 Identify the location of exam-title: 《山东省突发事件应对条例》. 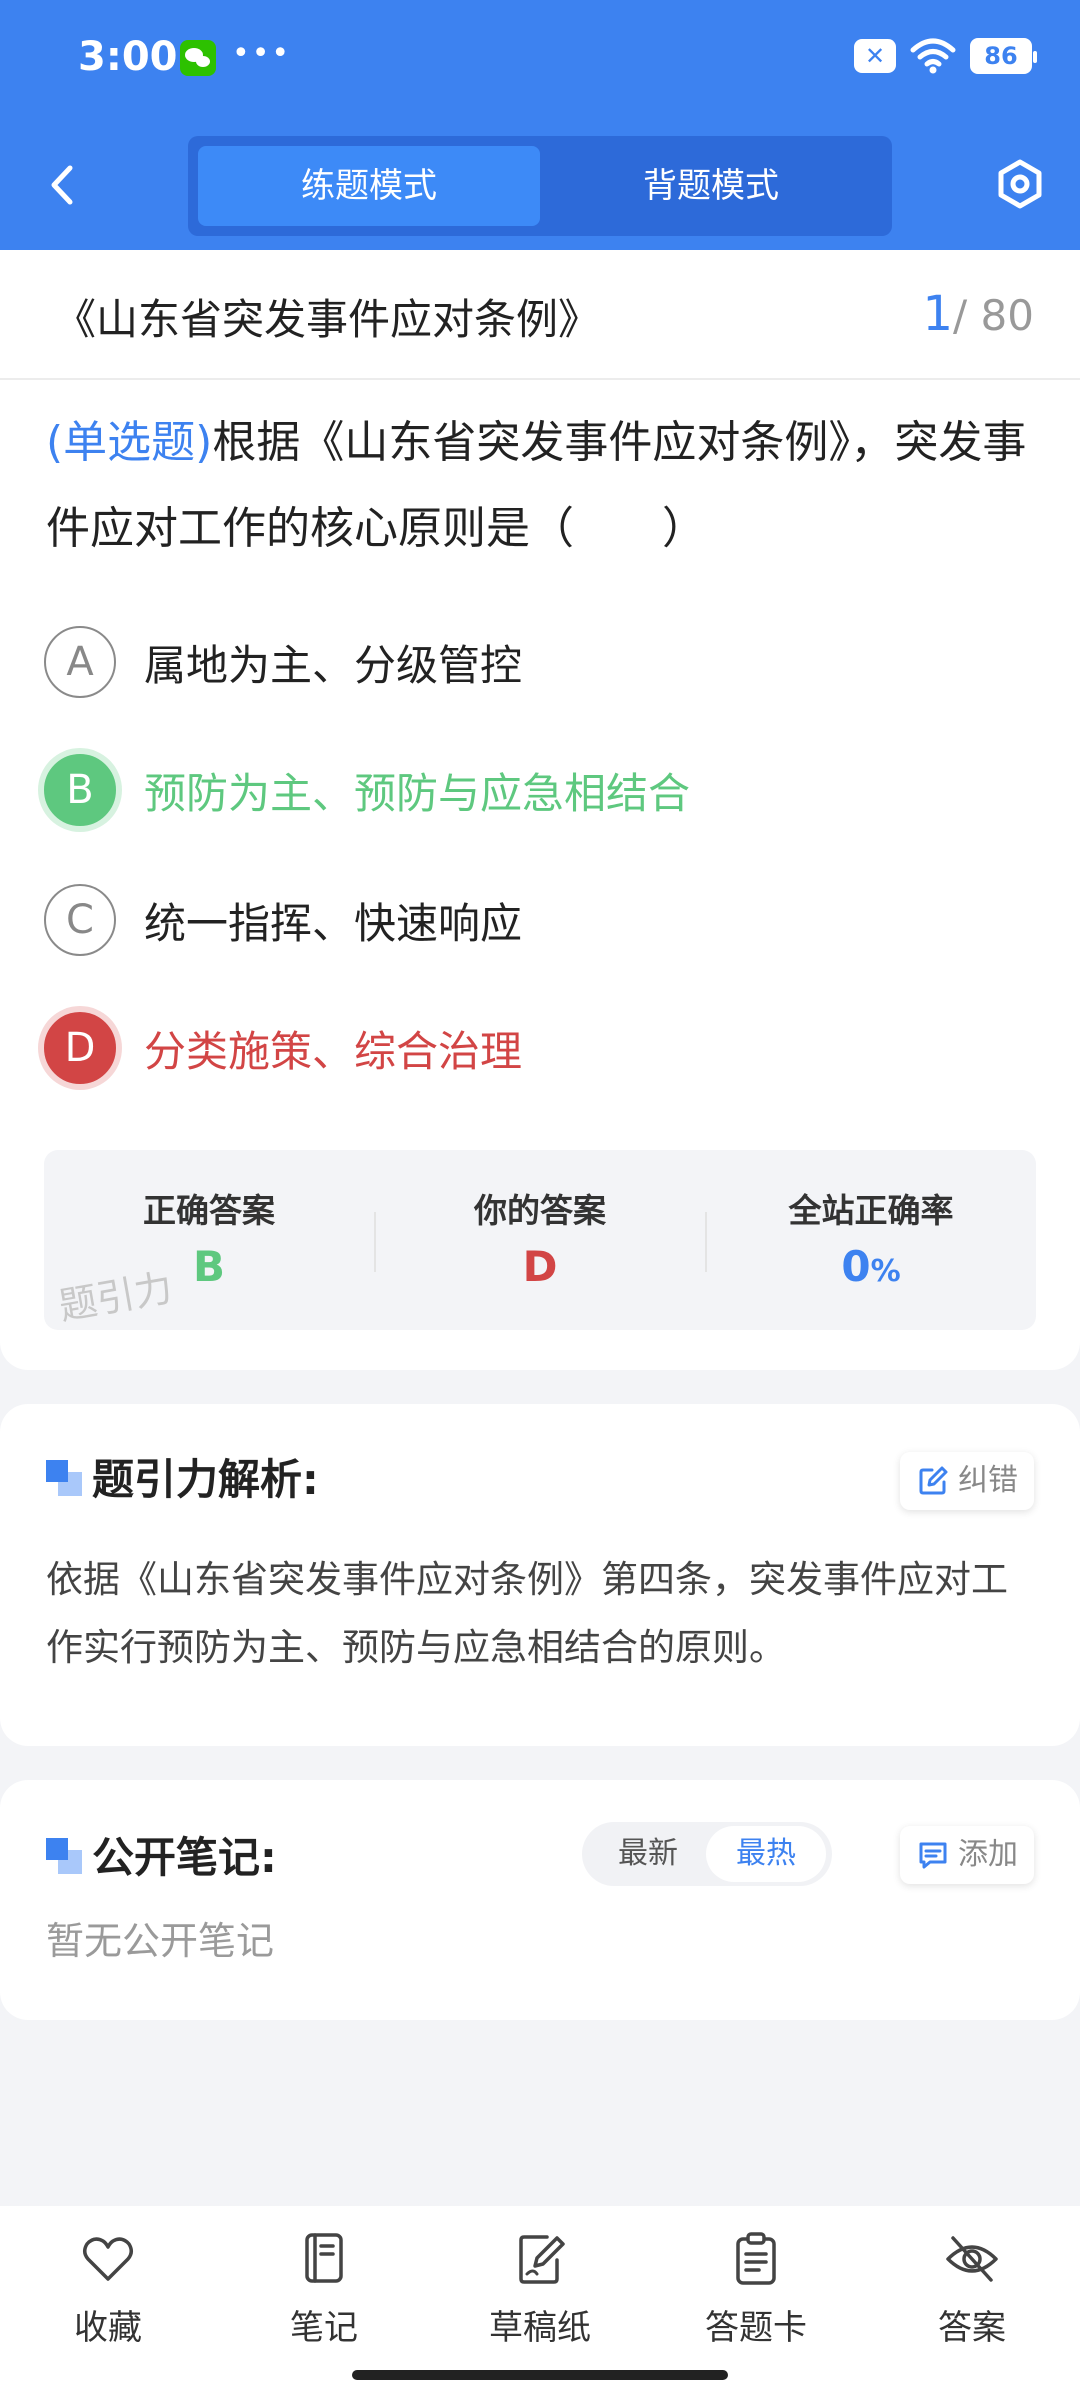
(327, 319).